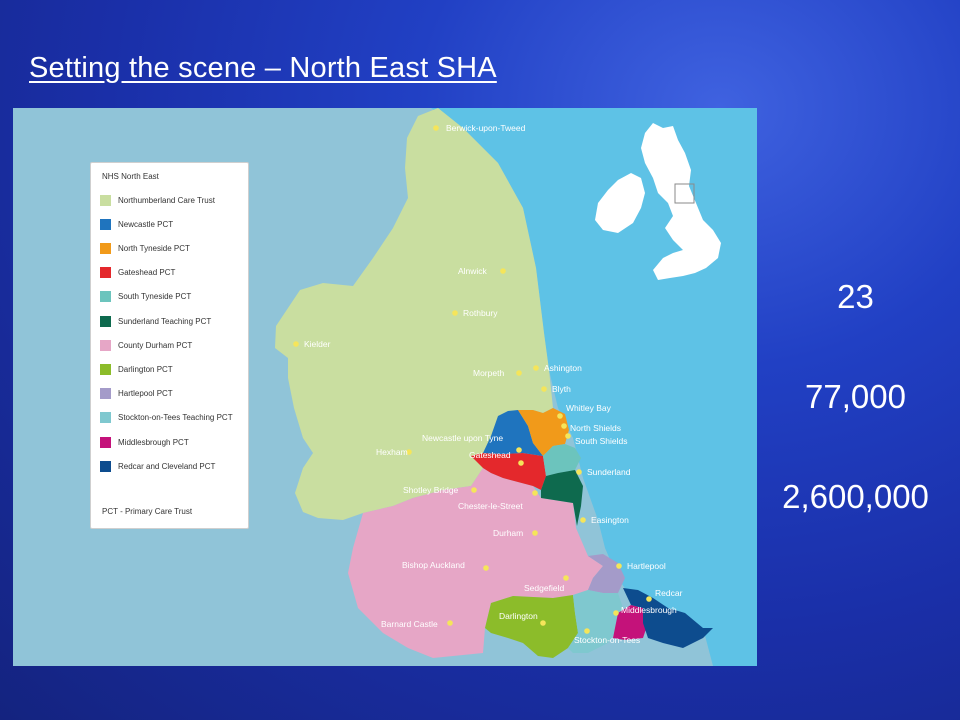 The image size is (960, 720). I want to click on place-label: Redcar, so click(669, 593).